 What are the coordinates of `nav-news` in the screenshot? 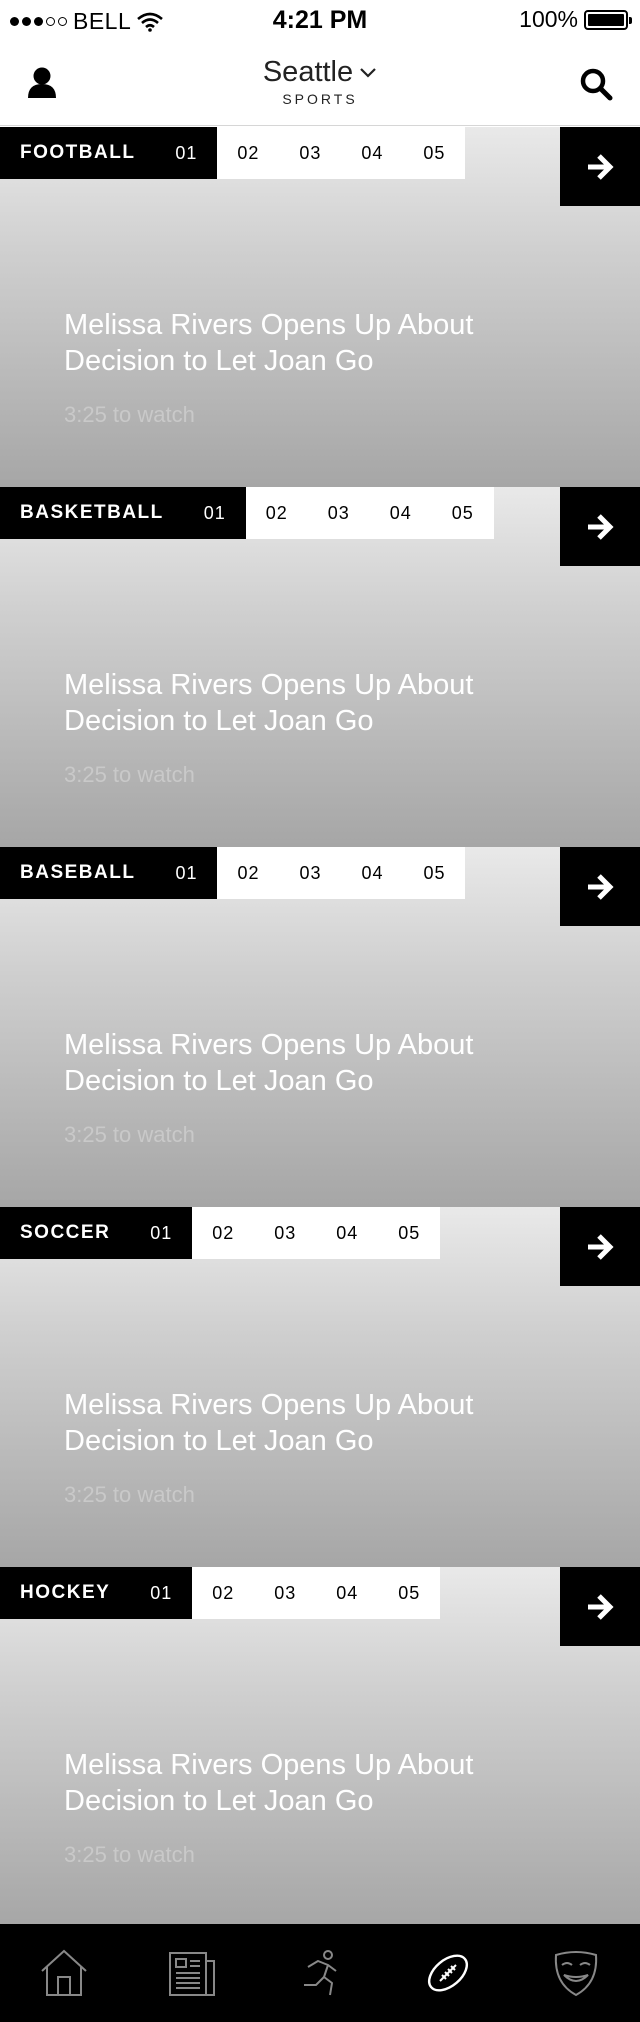 It's located at (192, 1973).